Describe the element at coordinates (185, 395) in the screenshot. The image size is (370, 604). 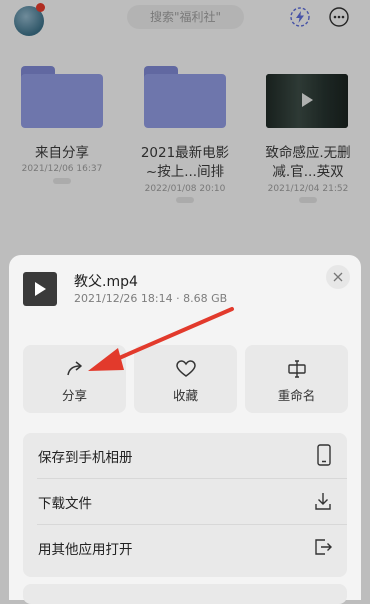
I see `favorite-label: 收藏` at that location.